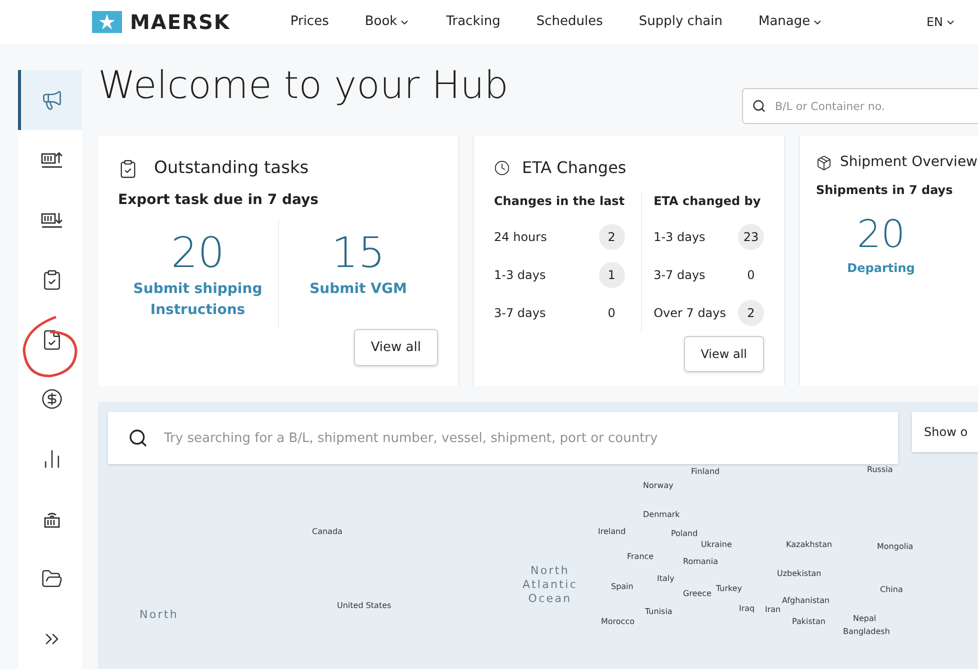 The image size is (978, 669). Describe the element at coordinates (885, 190) in the screenshot. I see `card-subtitle: Shipments in 7 days` at that location.